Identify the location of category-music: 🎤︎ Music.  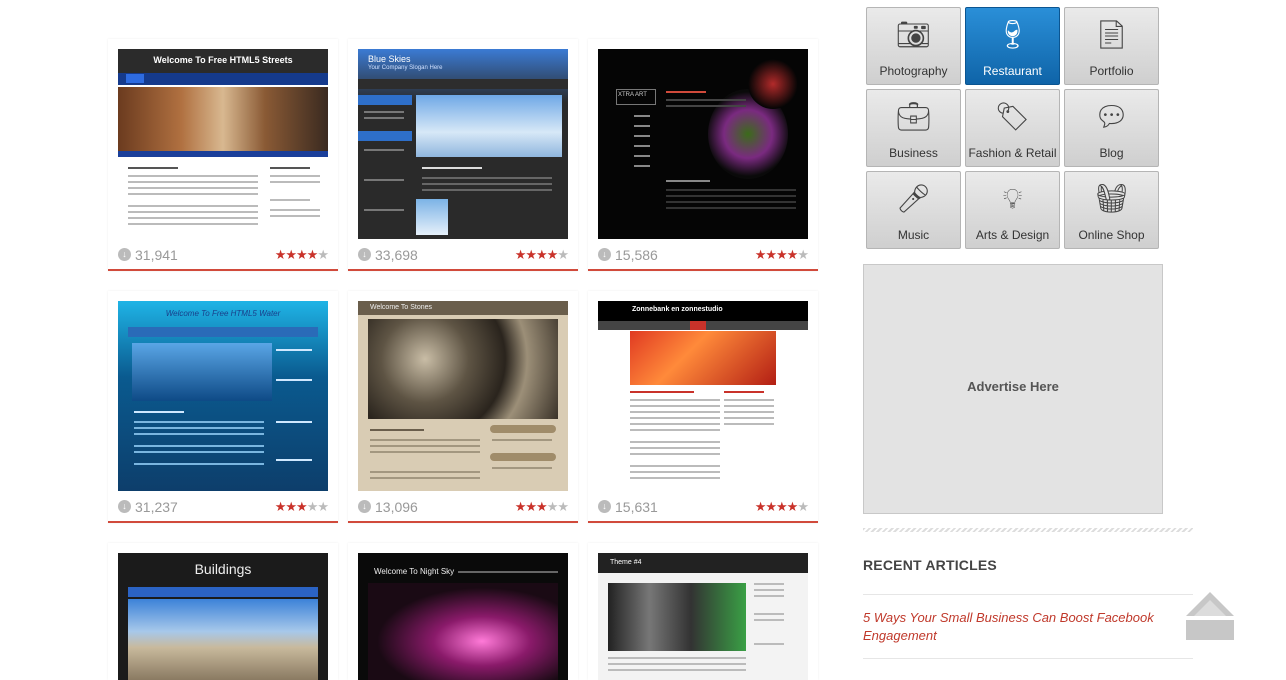
(913, 210).